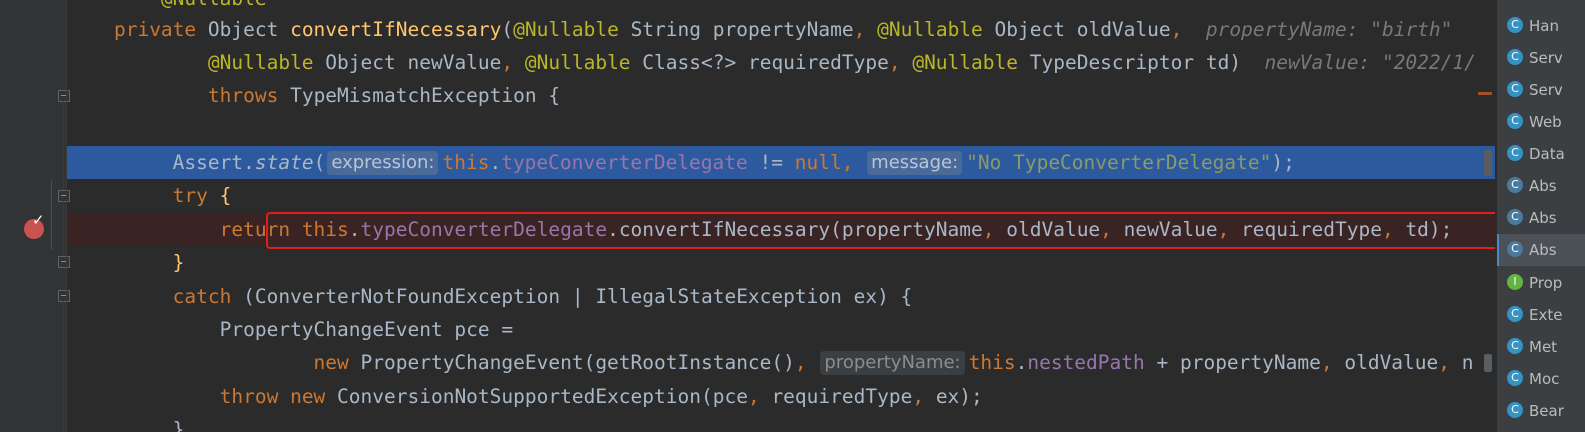 The image size is (1585, 432). I want to click on warning-marker, so click(1485, 93).